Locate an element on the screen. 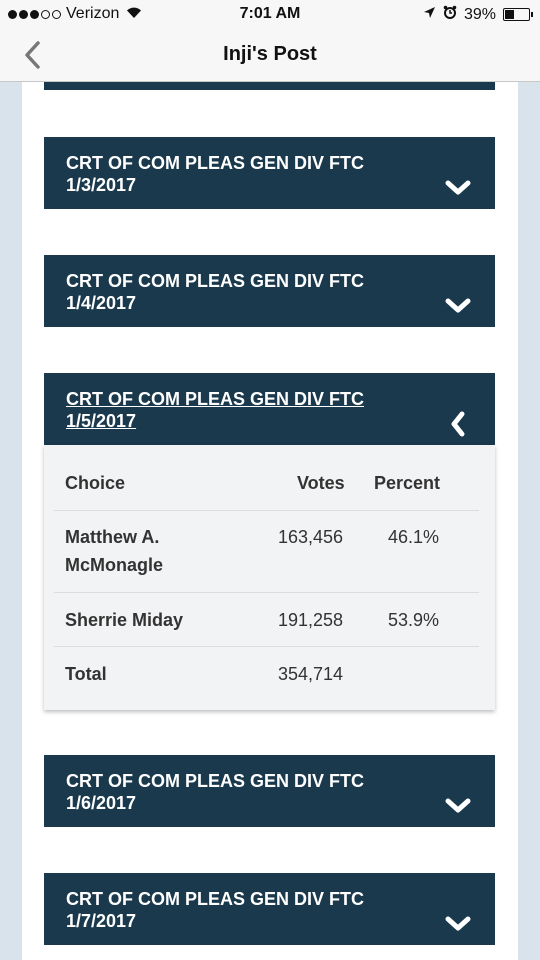 This screenshot has width=540, height=960. status-right: 39% is located at coordinates (478, 14).